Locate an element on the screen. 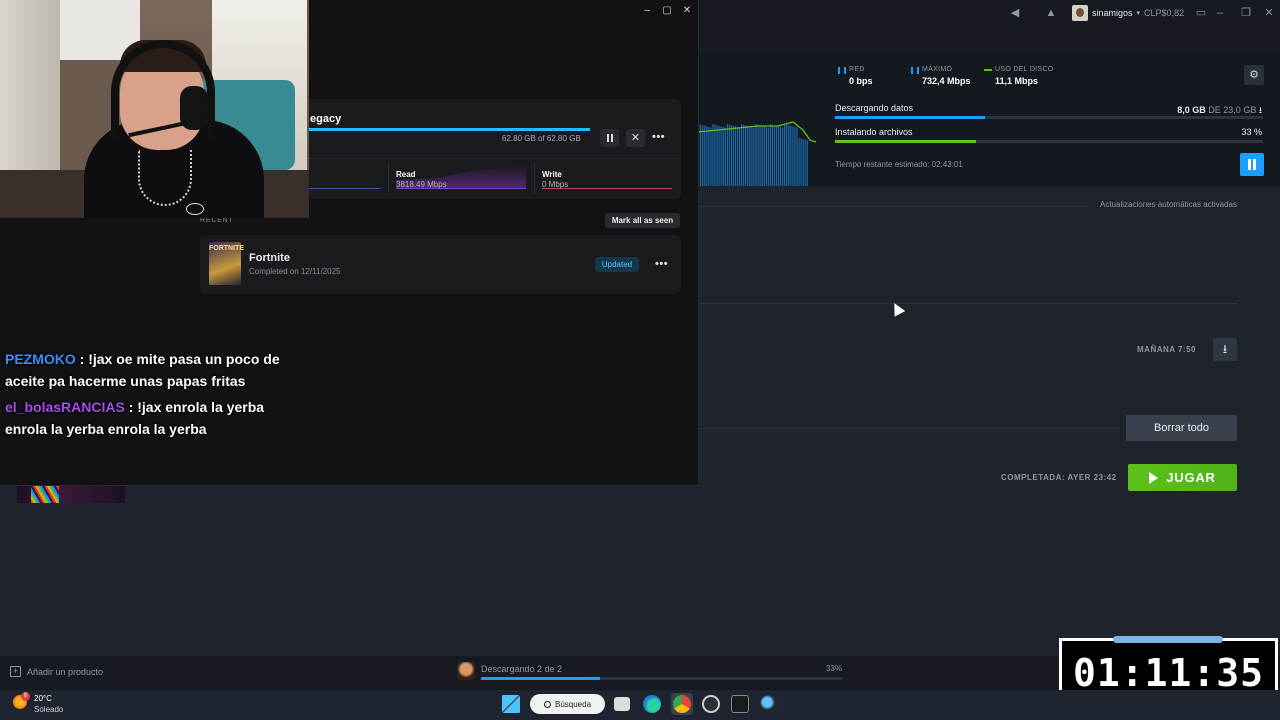 The image size is (1280, 720). completed-label: COMPLETADA: AYER 23:42 is located at coordinates (1059, 477).